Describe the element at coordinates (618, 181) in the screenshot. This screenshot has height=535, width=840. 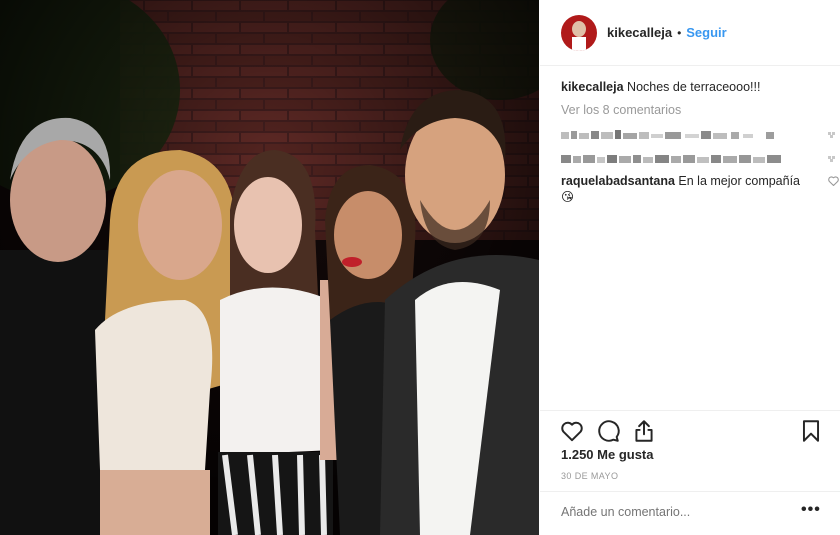
I see `comment-username: raquelabadsantana` at that location.